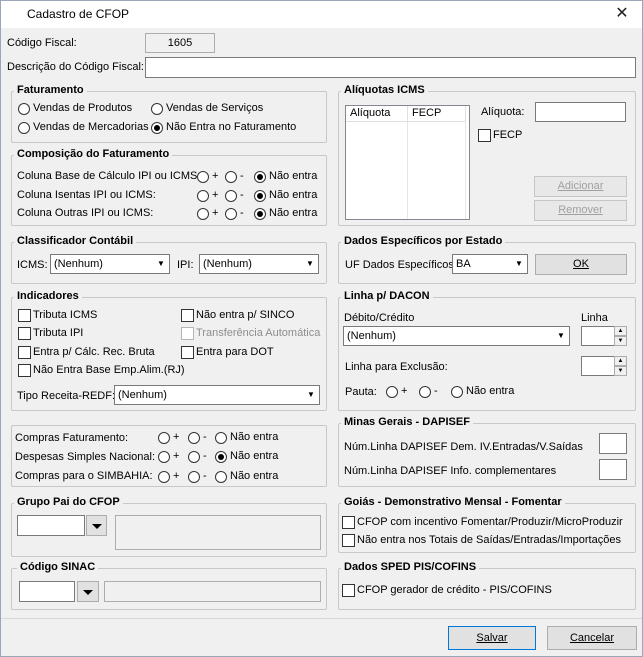 This screenshot has height=657, width=643. Describe the element at coordinates (51, 525) in the screenshot. I see `grupo-pai-input` at that location.